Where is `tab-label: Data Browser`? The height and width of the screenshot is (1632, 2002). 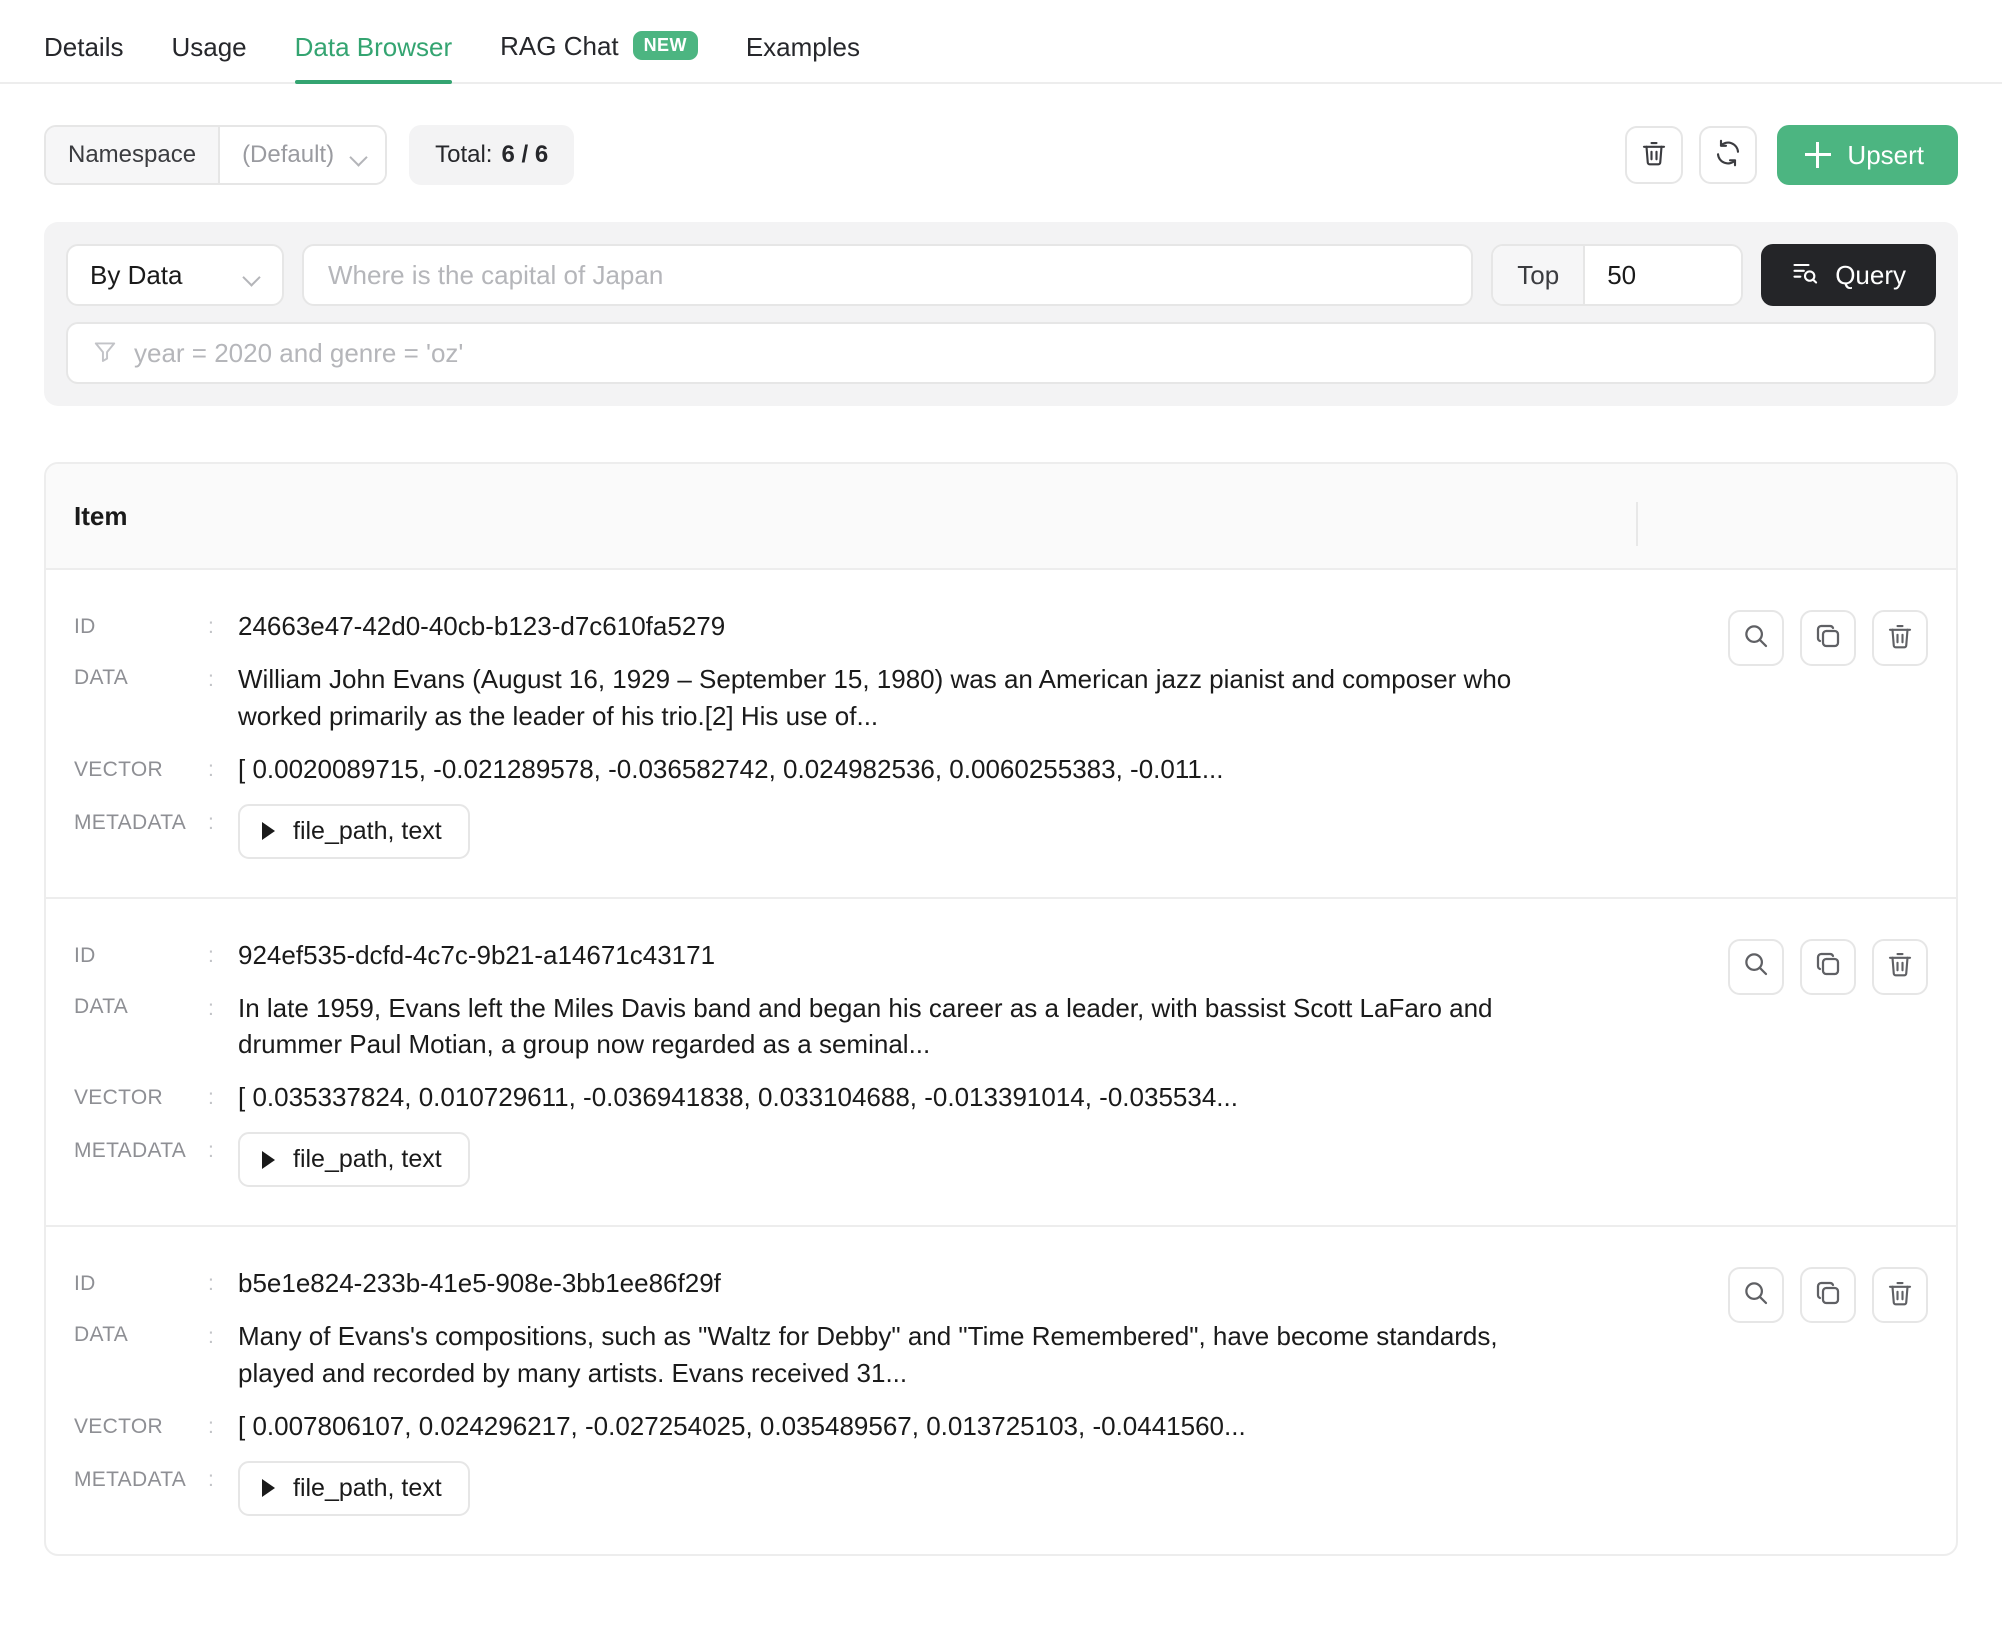 tab-label: Data Browser is located at coordinates (373, 47).